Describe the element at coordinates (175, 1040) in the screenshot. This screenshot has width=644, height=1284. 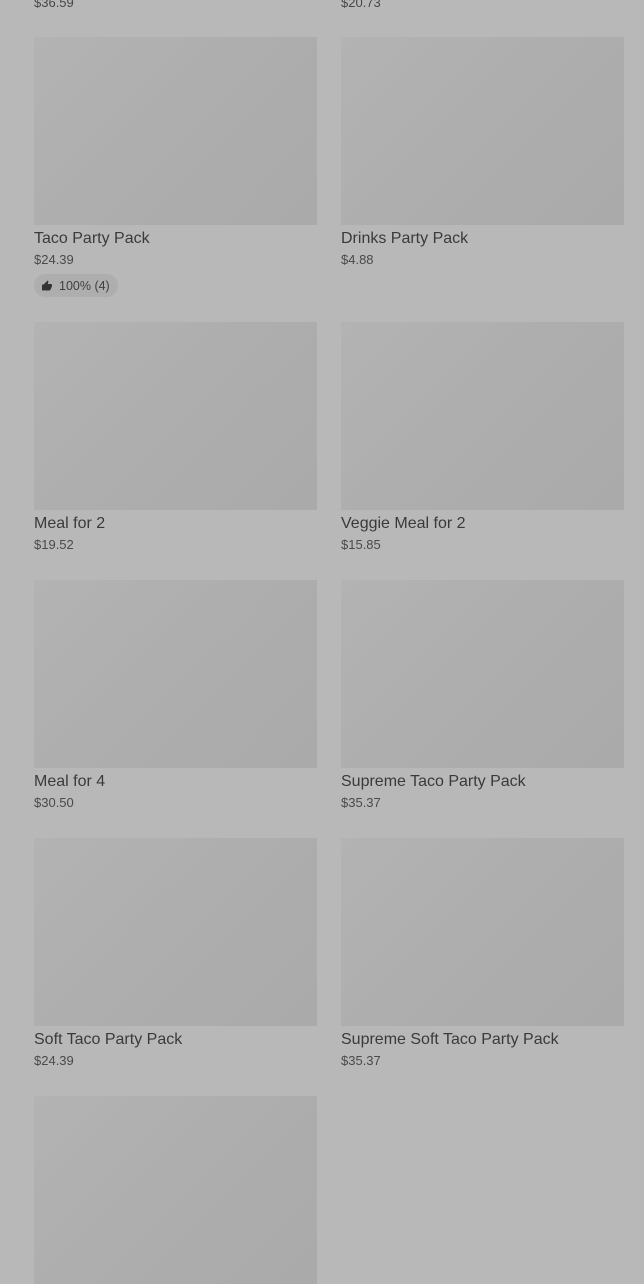
I see `item-title: Soft Taco Party Pack` at that location.